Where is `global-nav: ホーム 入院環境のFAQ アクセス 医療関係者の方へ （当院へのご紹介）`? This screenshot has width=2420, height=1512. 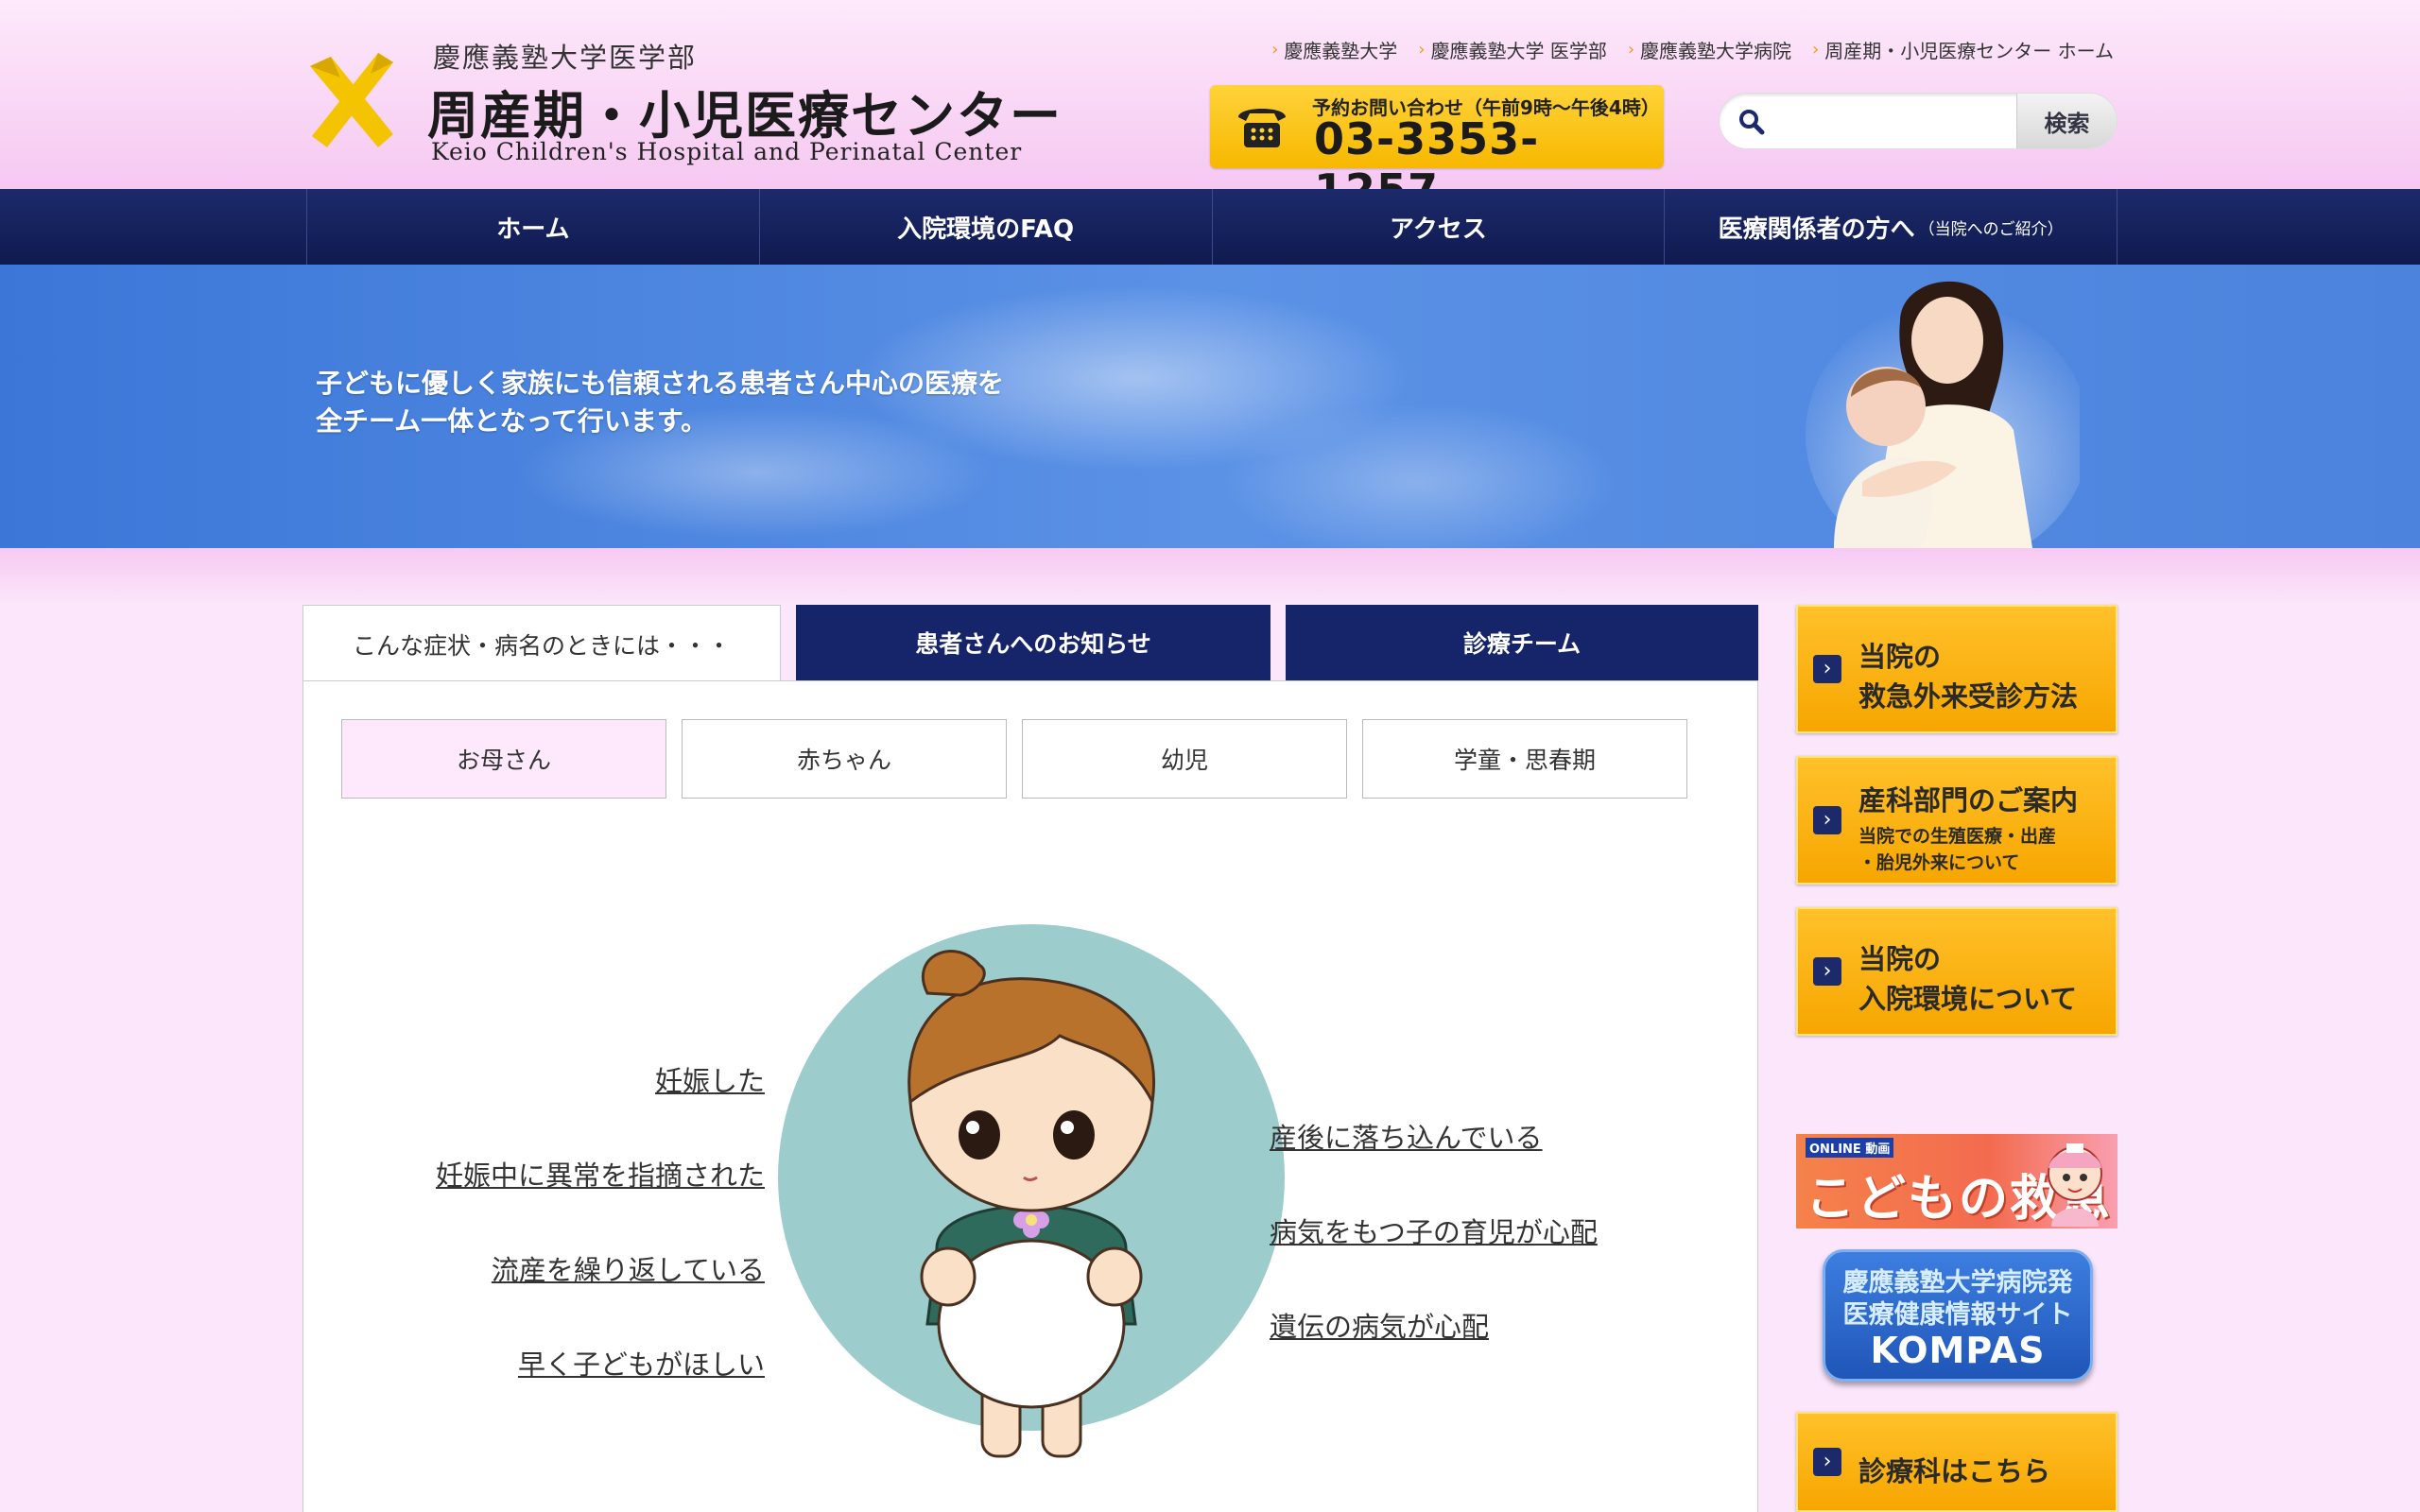 global-nav: ホーム 入院環境のFAQ アクセス 医療関係者の方へ （当院へのご紹介） is located at coordinates (1210, 227).